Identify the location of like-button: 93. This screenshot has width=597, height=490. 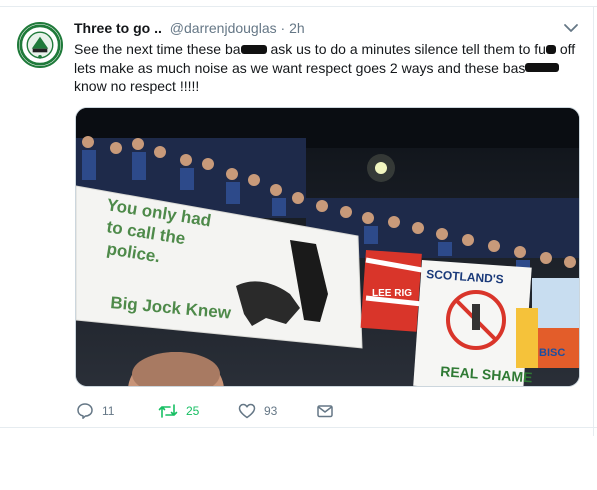
(257, 411).